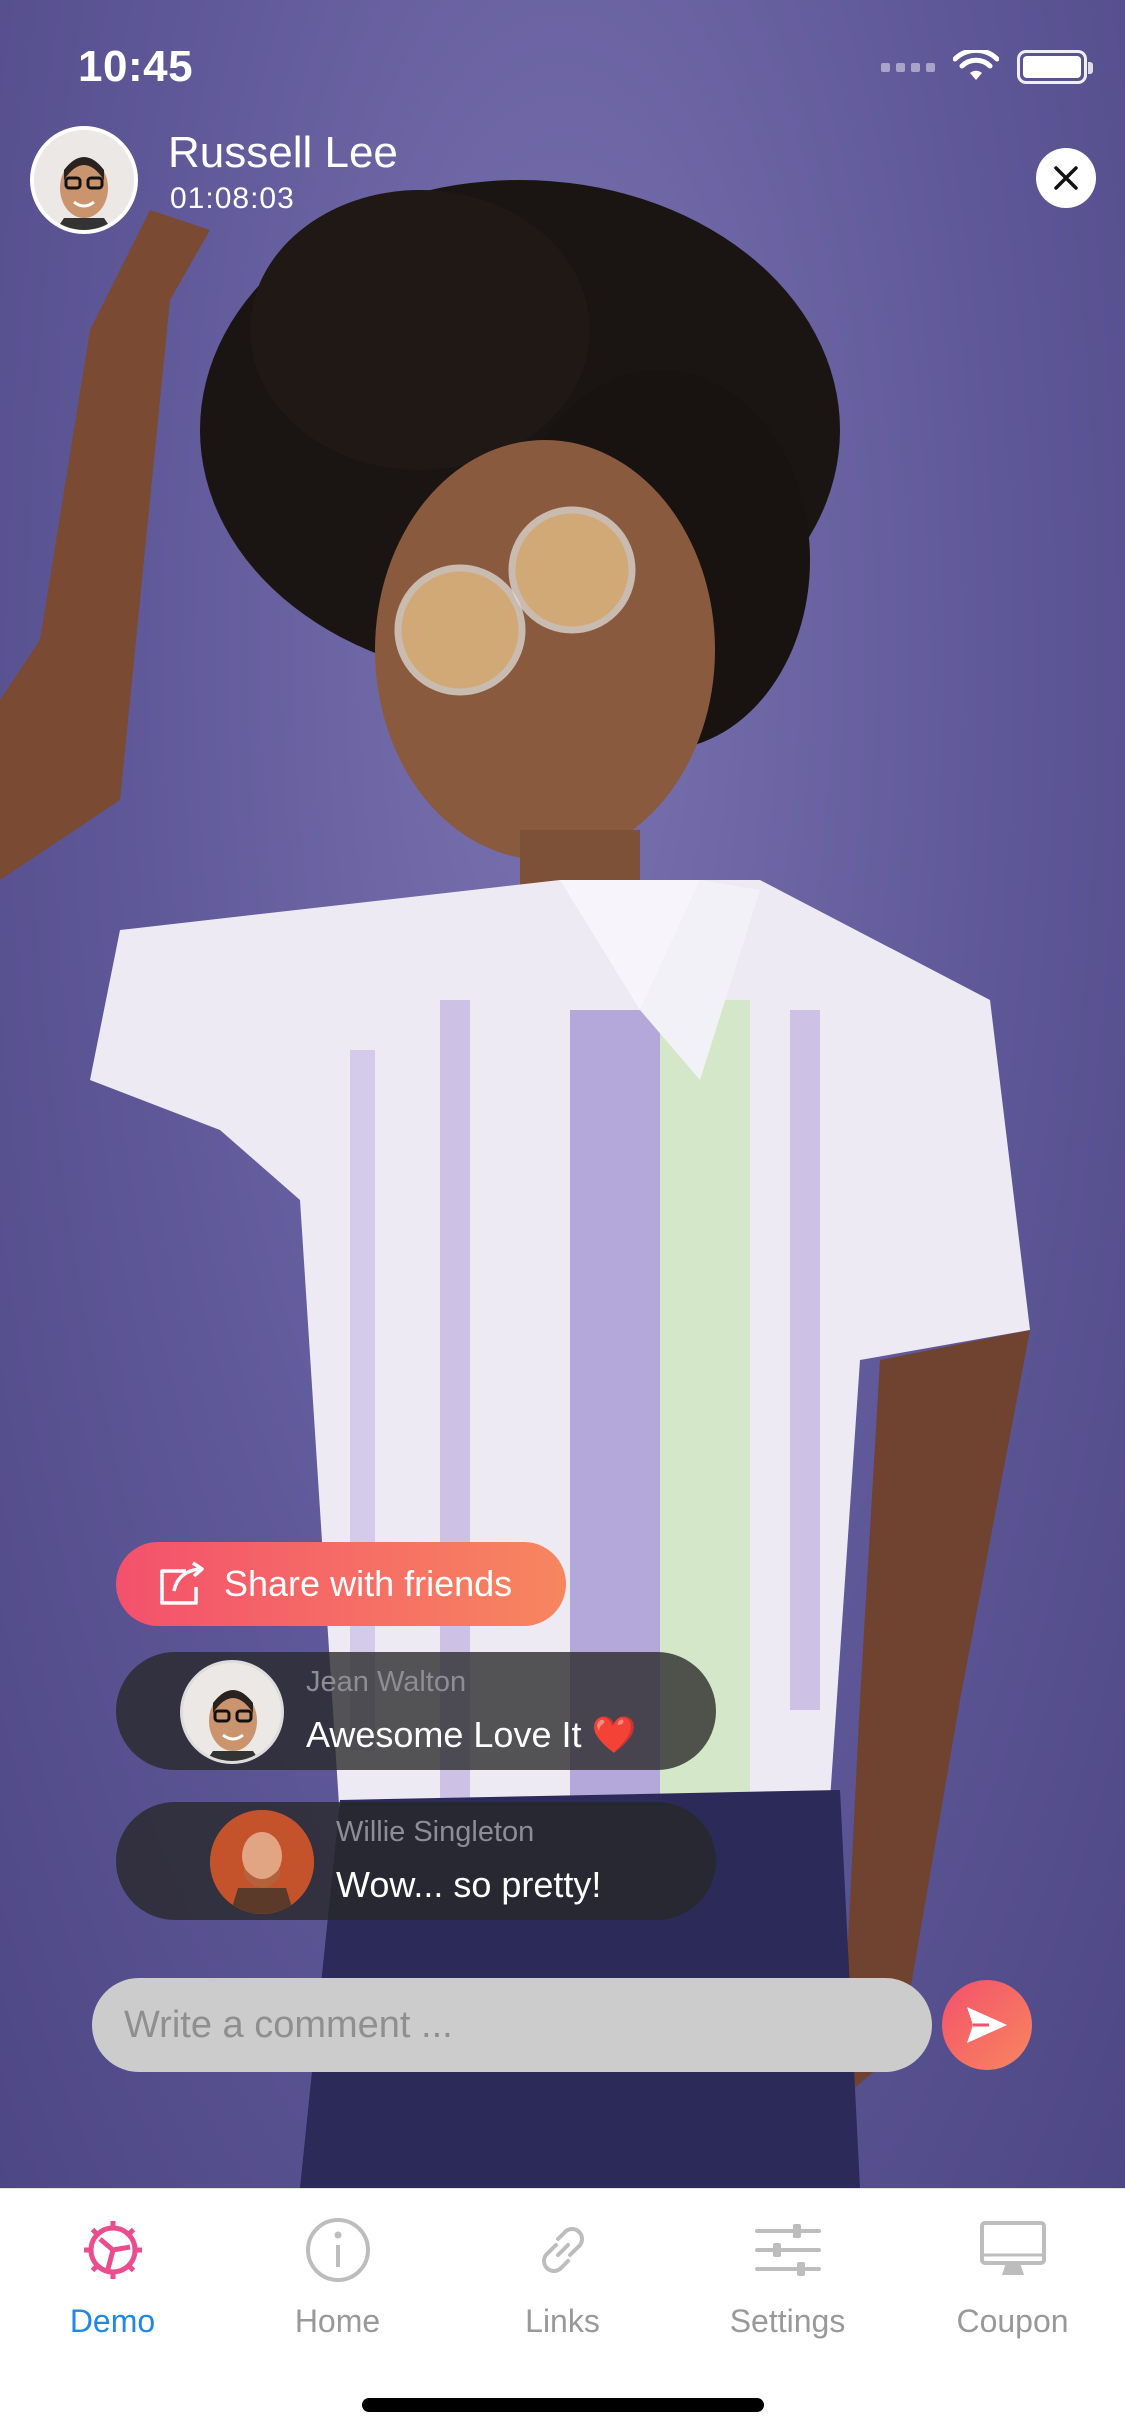  What do you see at coordinates (337, 2250) in the screenshot?
I see `info-icon` at bounding box center [337, 2250].